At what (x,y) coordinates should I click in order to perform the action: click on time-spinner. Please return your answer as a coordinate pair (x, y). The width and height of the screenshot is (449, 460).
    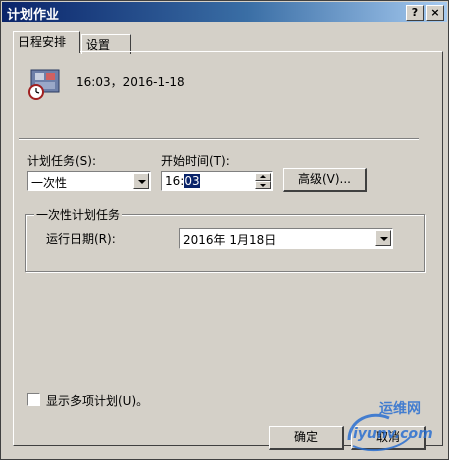
    Looking at the image, I should click on (263, 181).